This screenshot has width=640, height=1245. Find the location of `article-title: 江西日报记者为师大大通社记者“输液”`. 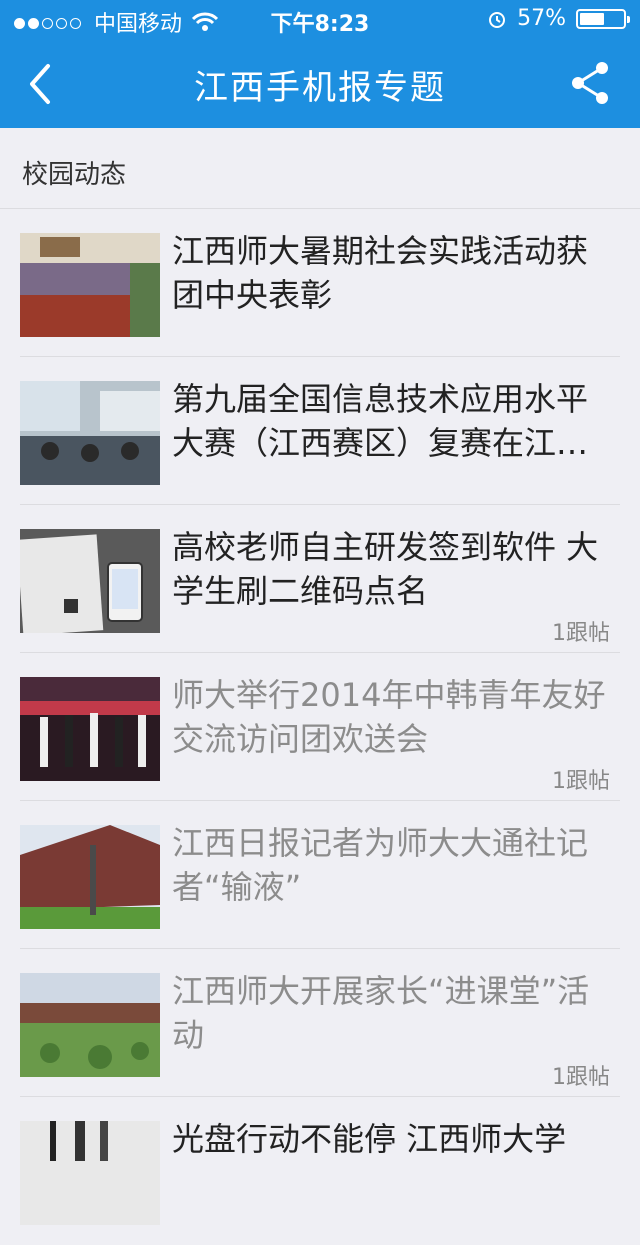

article-title: 江西日报记者为师大大通社记者“输液” is located at coordinates (380, 865).